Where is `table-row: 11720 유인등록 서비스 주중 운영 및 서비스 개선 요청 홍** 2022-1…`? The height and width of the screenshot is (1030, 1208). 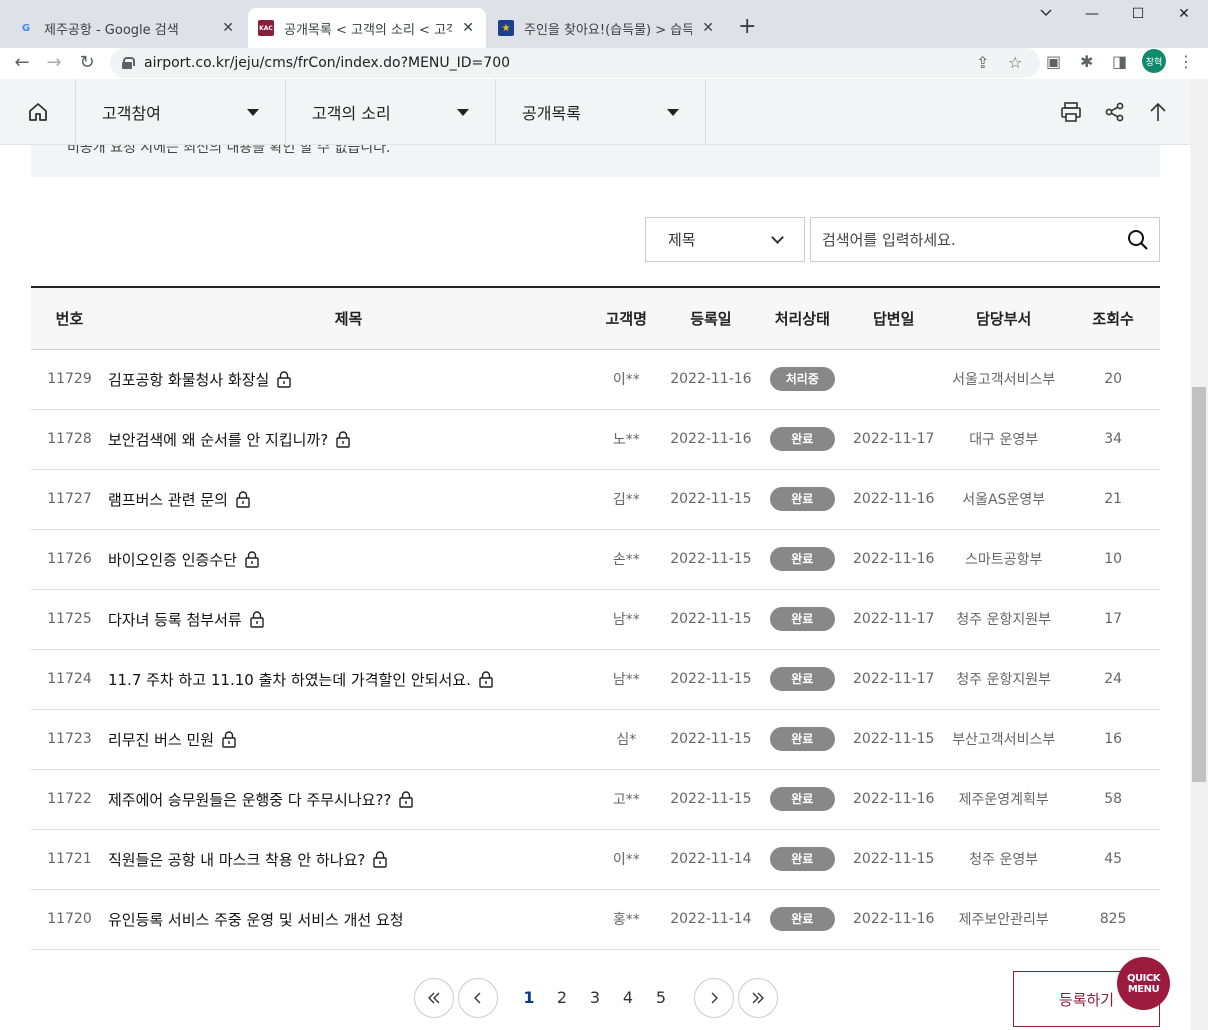
table-row: 11720 유인등록 서비스 주중 운영 및 서비스 개선 요청 홍** 2022-1… is located at coordinates (595, 919).